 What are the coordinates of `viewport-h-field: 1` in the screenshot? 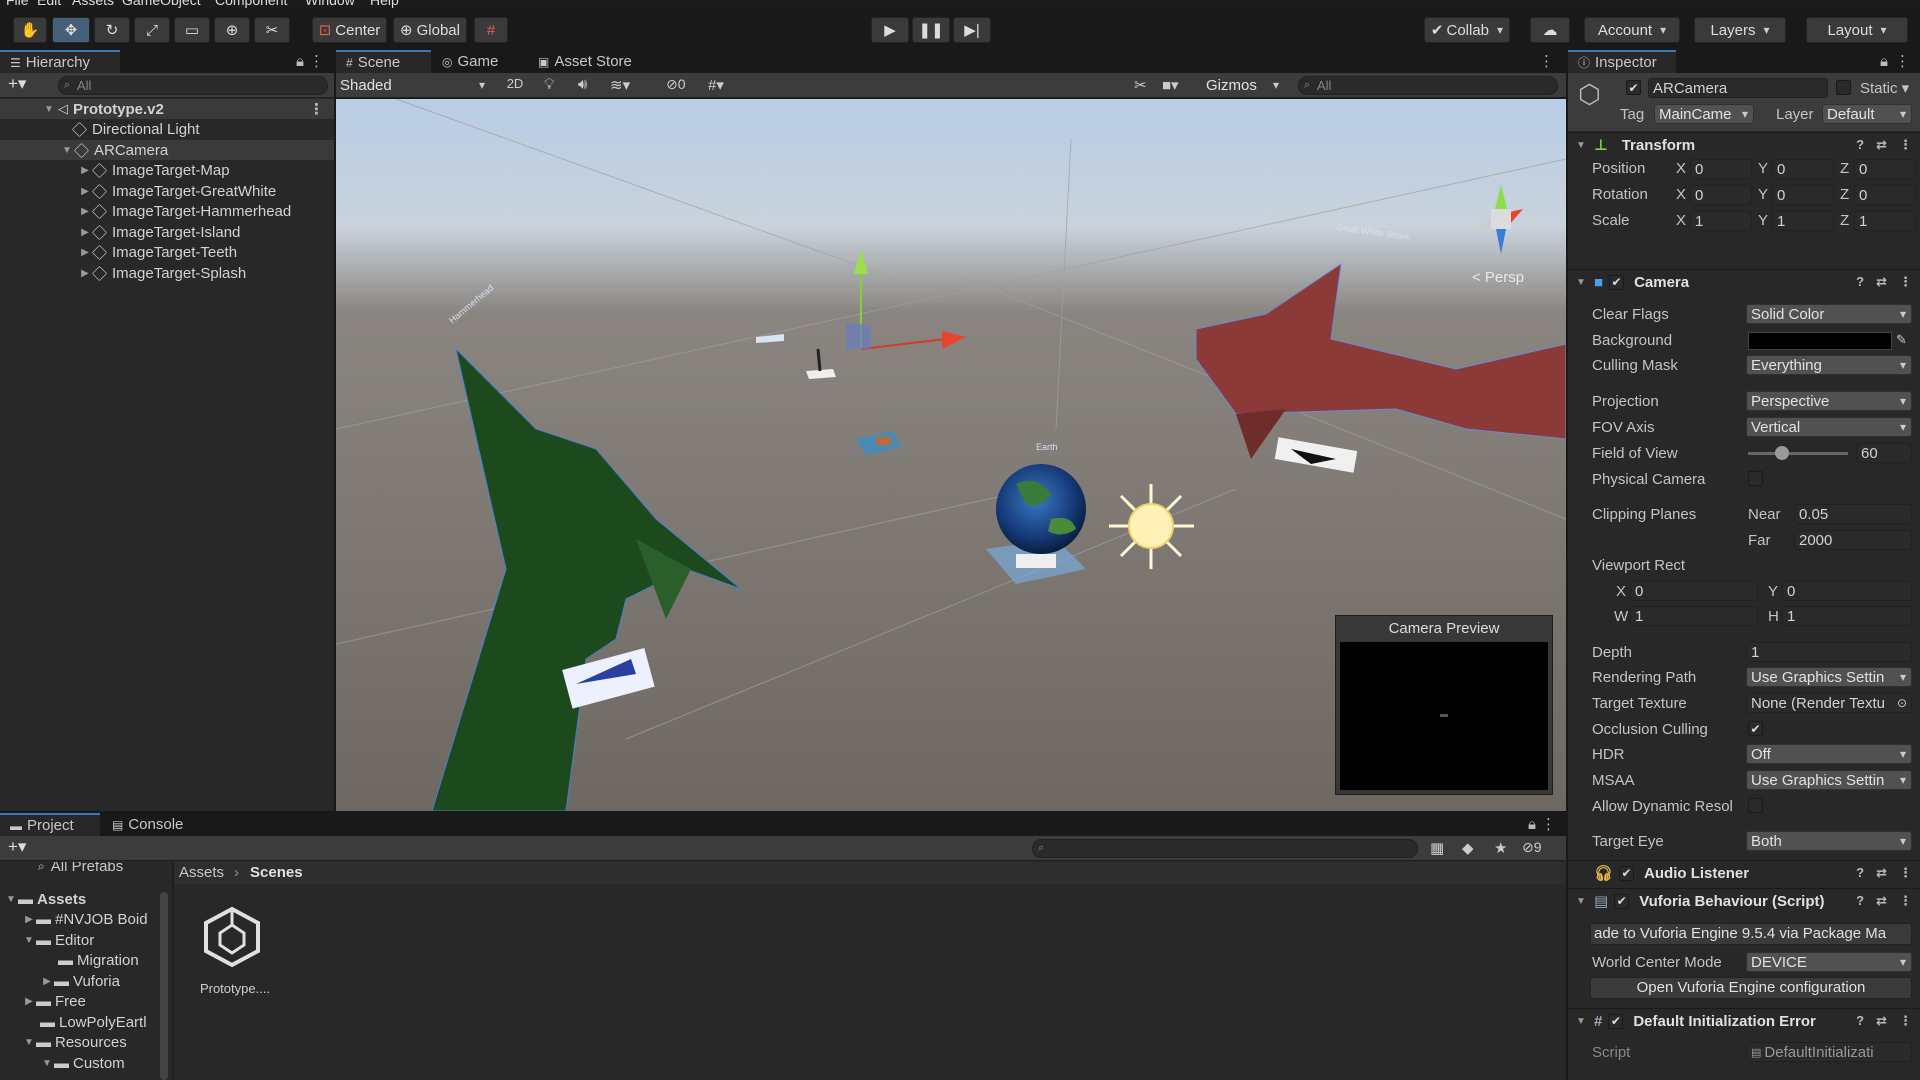 It's located at (1847, 616).